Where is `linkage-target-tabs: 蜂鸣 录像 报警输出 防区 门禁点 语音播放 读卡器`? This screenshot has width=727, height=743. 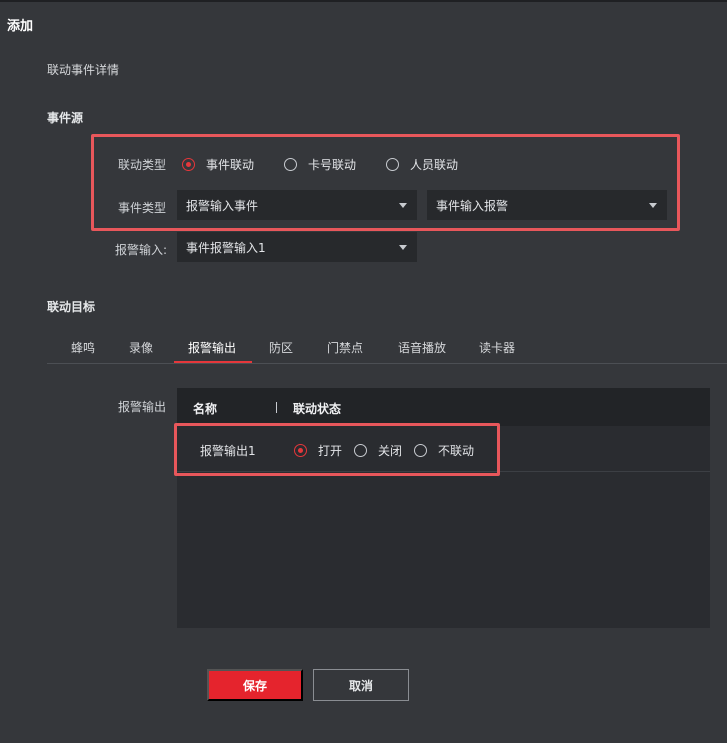 linkage-target-tabs: 蜂鸣 录像 报警输出 防区 门禁点 语音播放 读卡器 is located at coordinates (387, 350).